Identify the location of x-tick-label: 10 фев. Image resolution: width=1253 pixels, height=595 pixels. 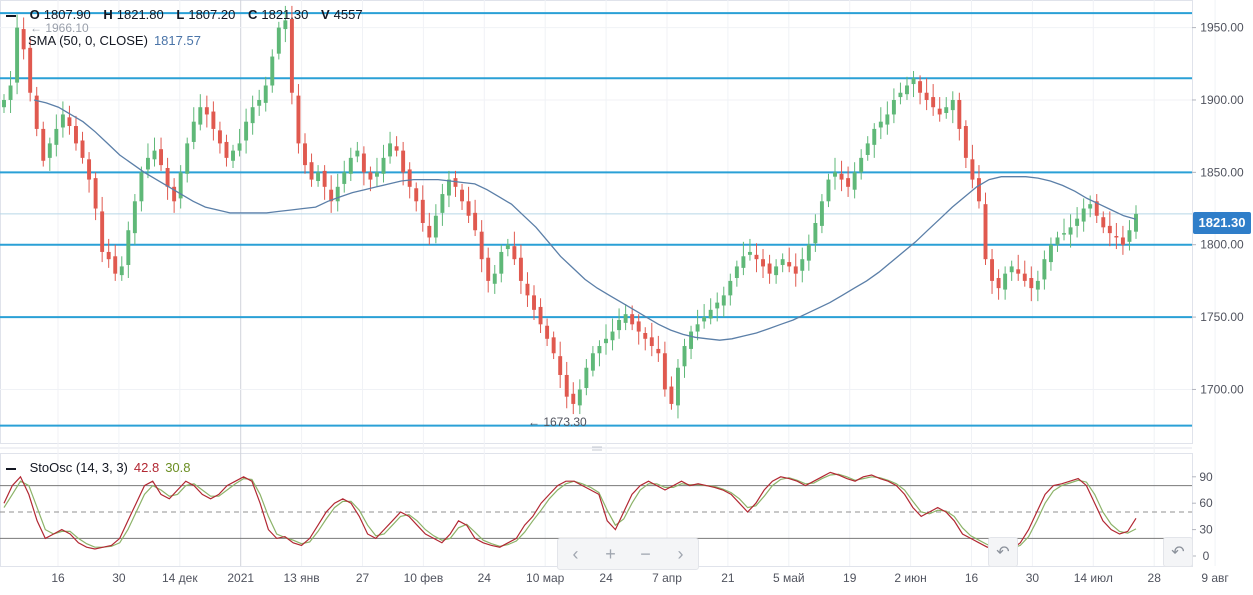
(424, 578).